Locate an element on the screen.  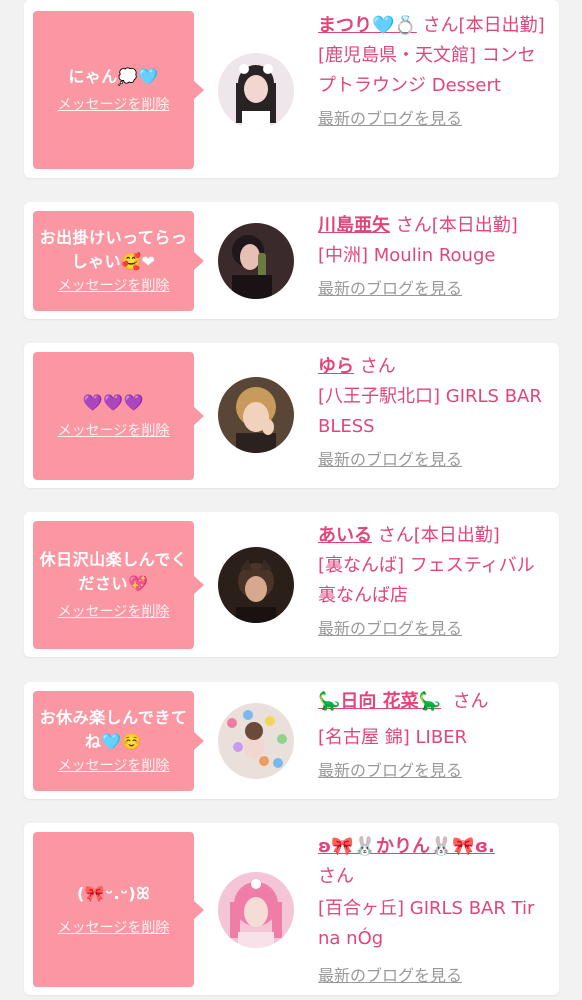
message-bubble: (🎀ᵕ.ᵕ)ꕤ メッセージを削除 is located at coordinates (118, 909).